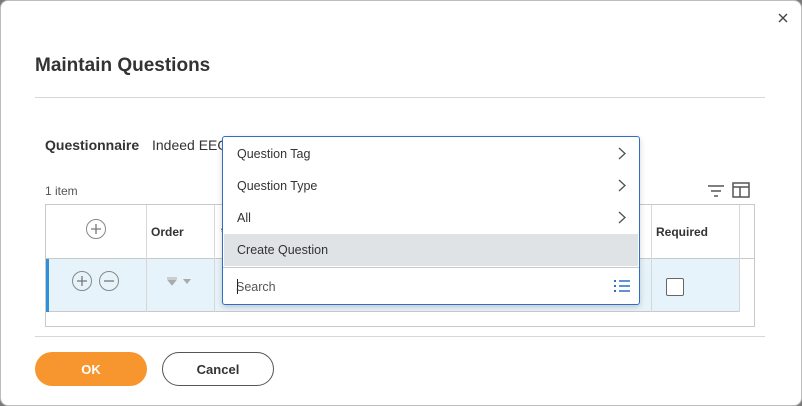  Describe the element at coordinates (622, 286) in the screenshot. I see `list-icon` at that location.